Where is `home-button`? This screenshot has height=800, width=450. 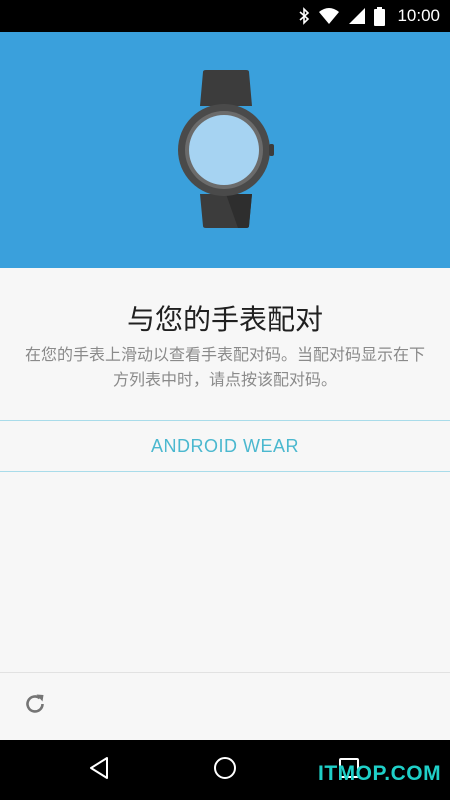 home-button is located at coordinates (225, 770).